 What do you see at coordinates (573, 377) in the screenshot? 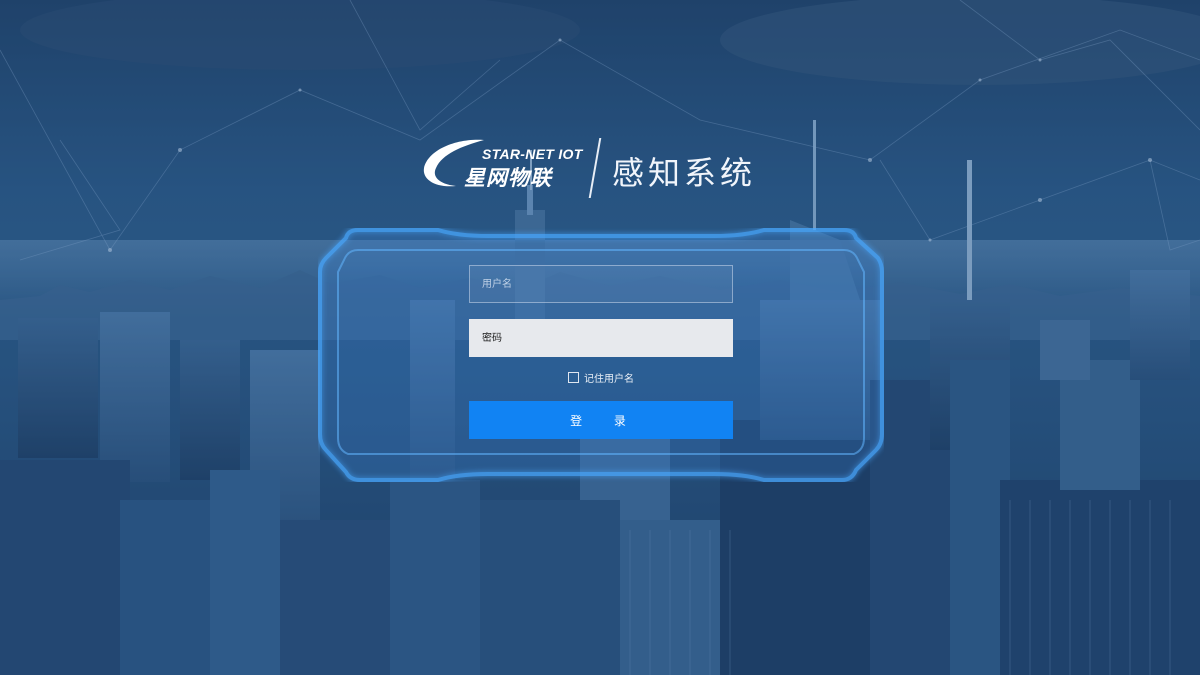
I see `remember-checkbox` at bounding box center [573, 377].